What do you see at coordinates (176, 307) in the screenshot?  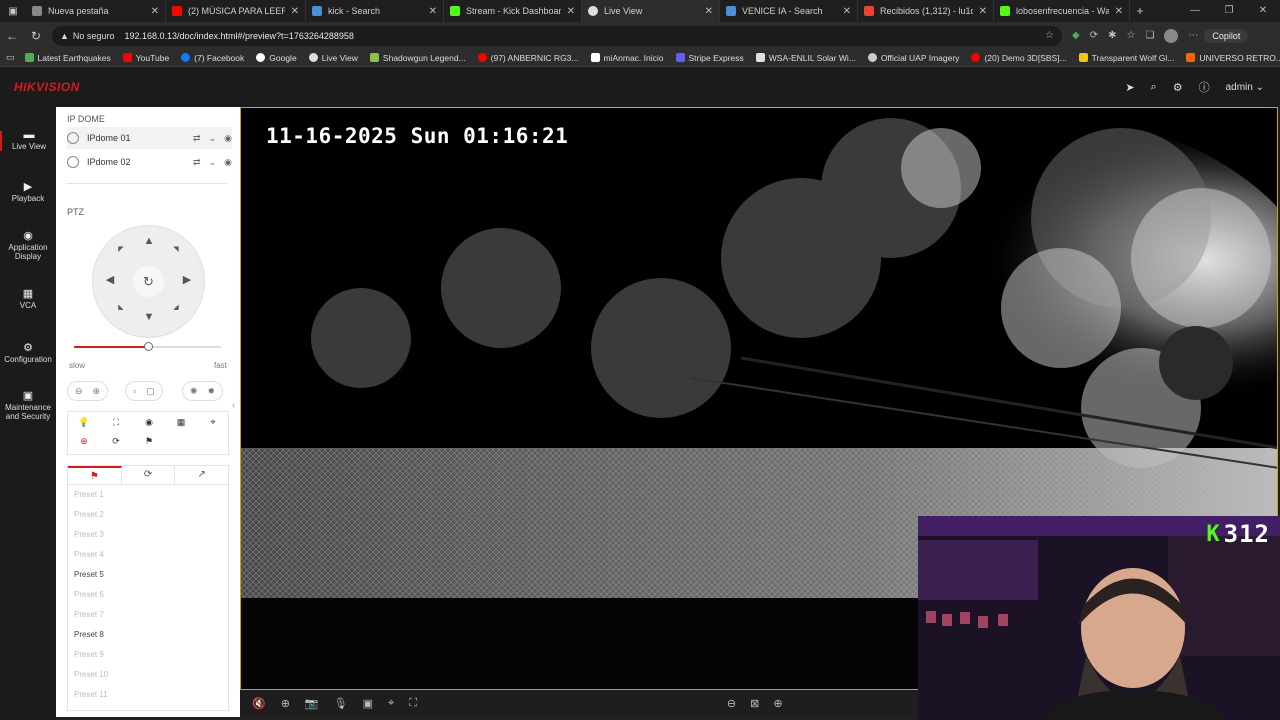 I see `arrow-down-right-icon: ◢` at bounding box center [176, 307].